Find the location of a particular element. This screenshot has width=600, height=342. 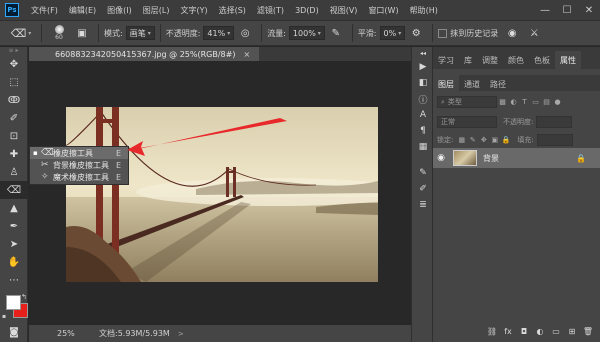

path-select-tool-icon: ➤ is located at coordinates (14, 244).